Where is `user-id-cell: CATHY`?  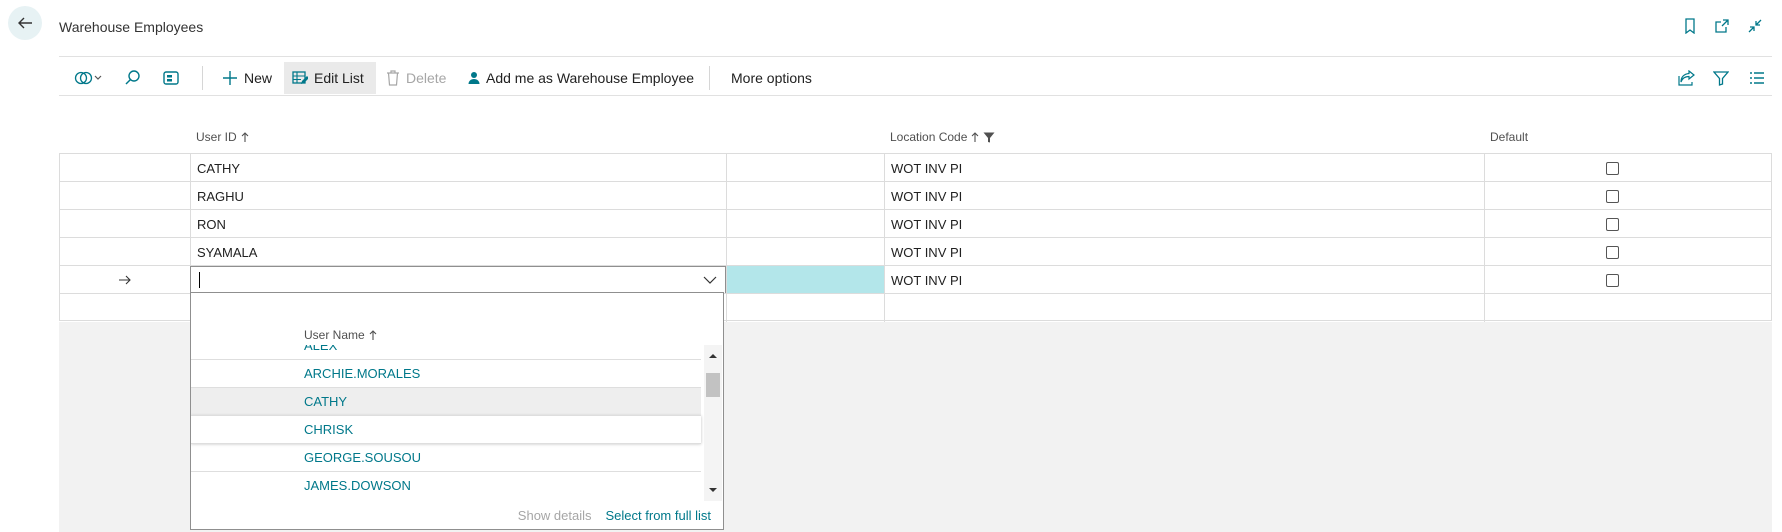
user-id-cell: CATHY is located at coordinates (458, 168).